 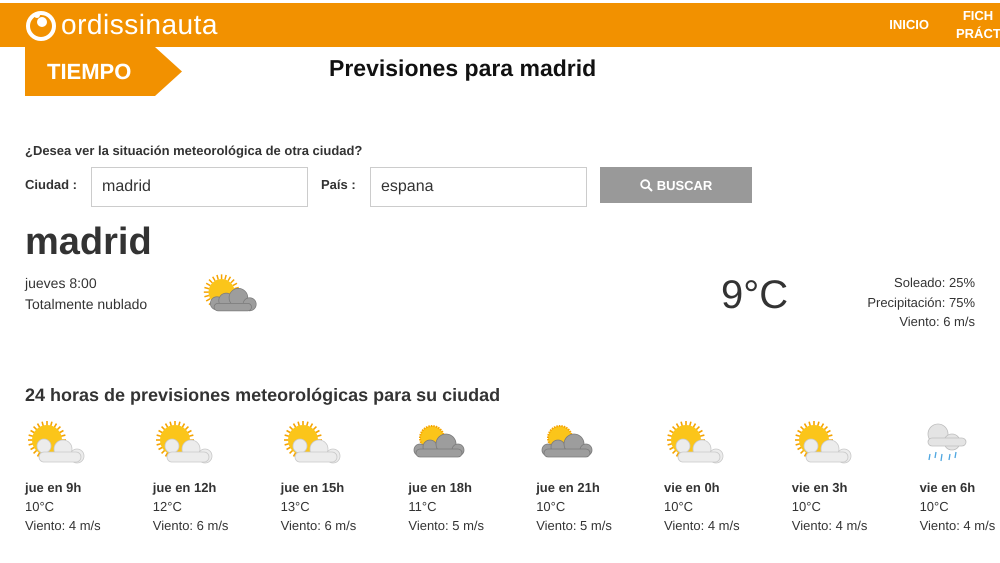 I want to click on forecast-time: vie en 3h, so click(x=820, y=488).